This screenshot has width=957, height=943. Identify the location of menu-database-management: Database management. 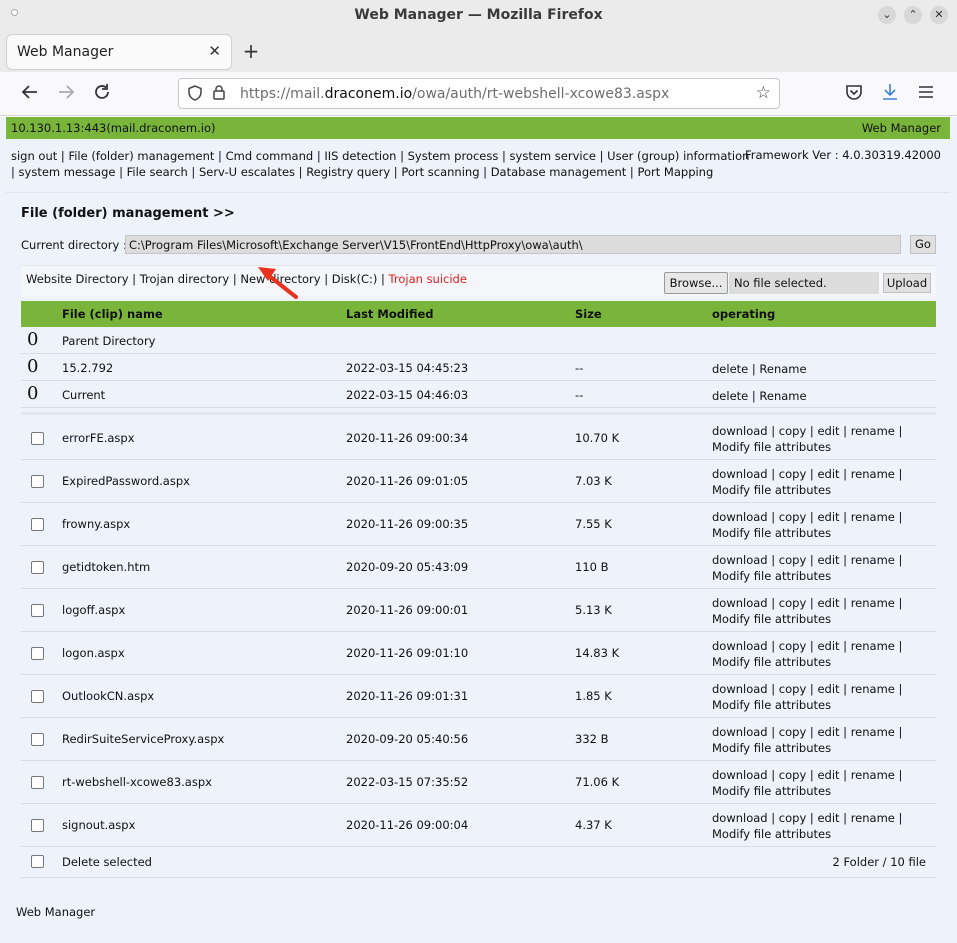
(559, 172).